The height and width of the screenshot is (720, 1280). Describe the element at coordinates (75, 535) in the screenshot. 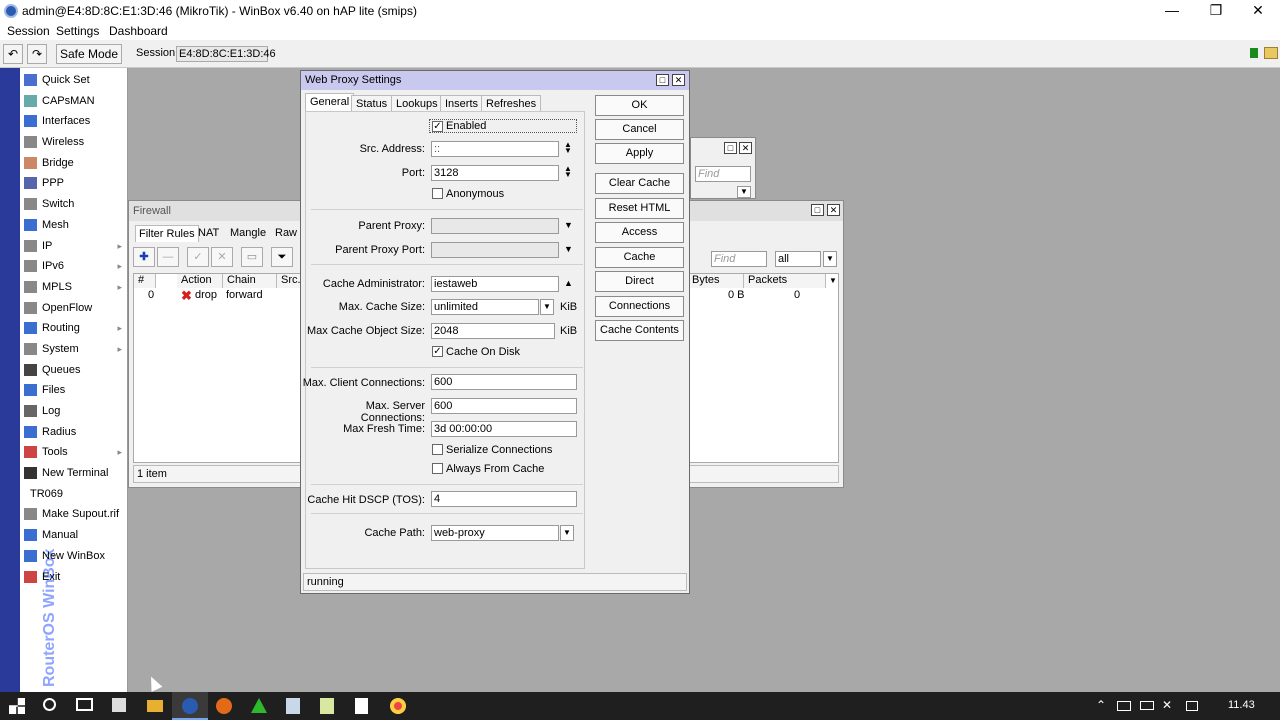

I see `sidebar-item: Manual` at that location.